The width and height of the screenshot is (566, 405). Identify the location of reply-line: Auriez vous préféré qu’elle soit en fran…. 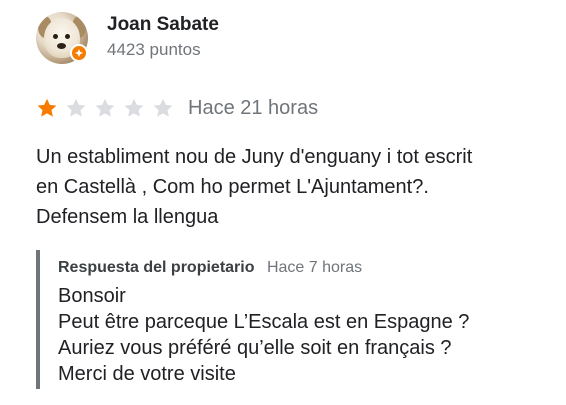
(255, 348).